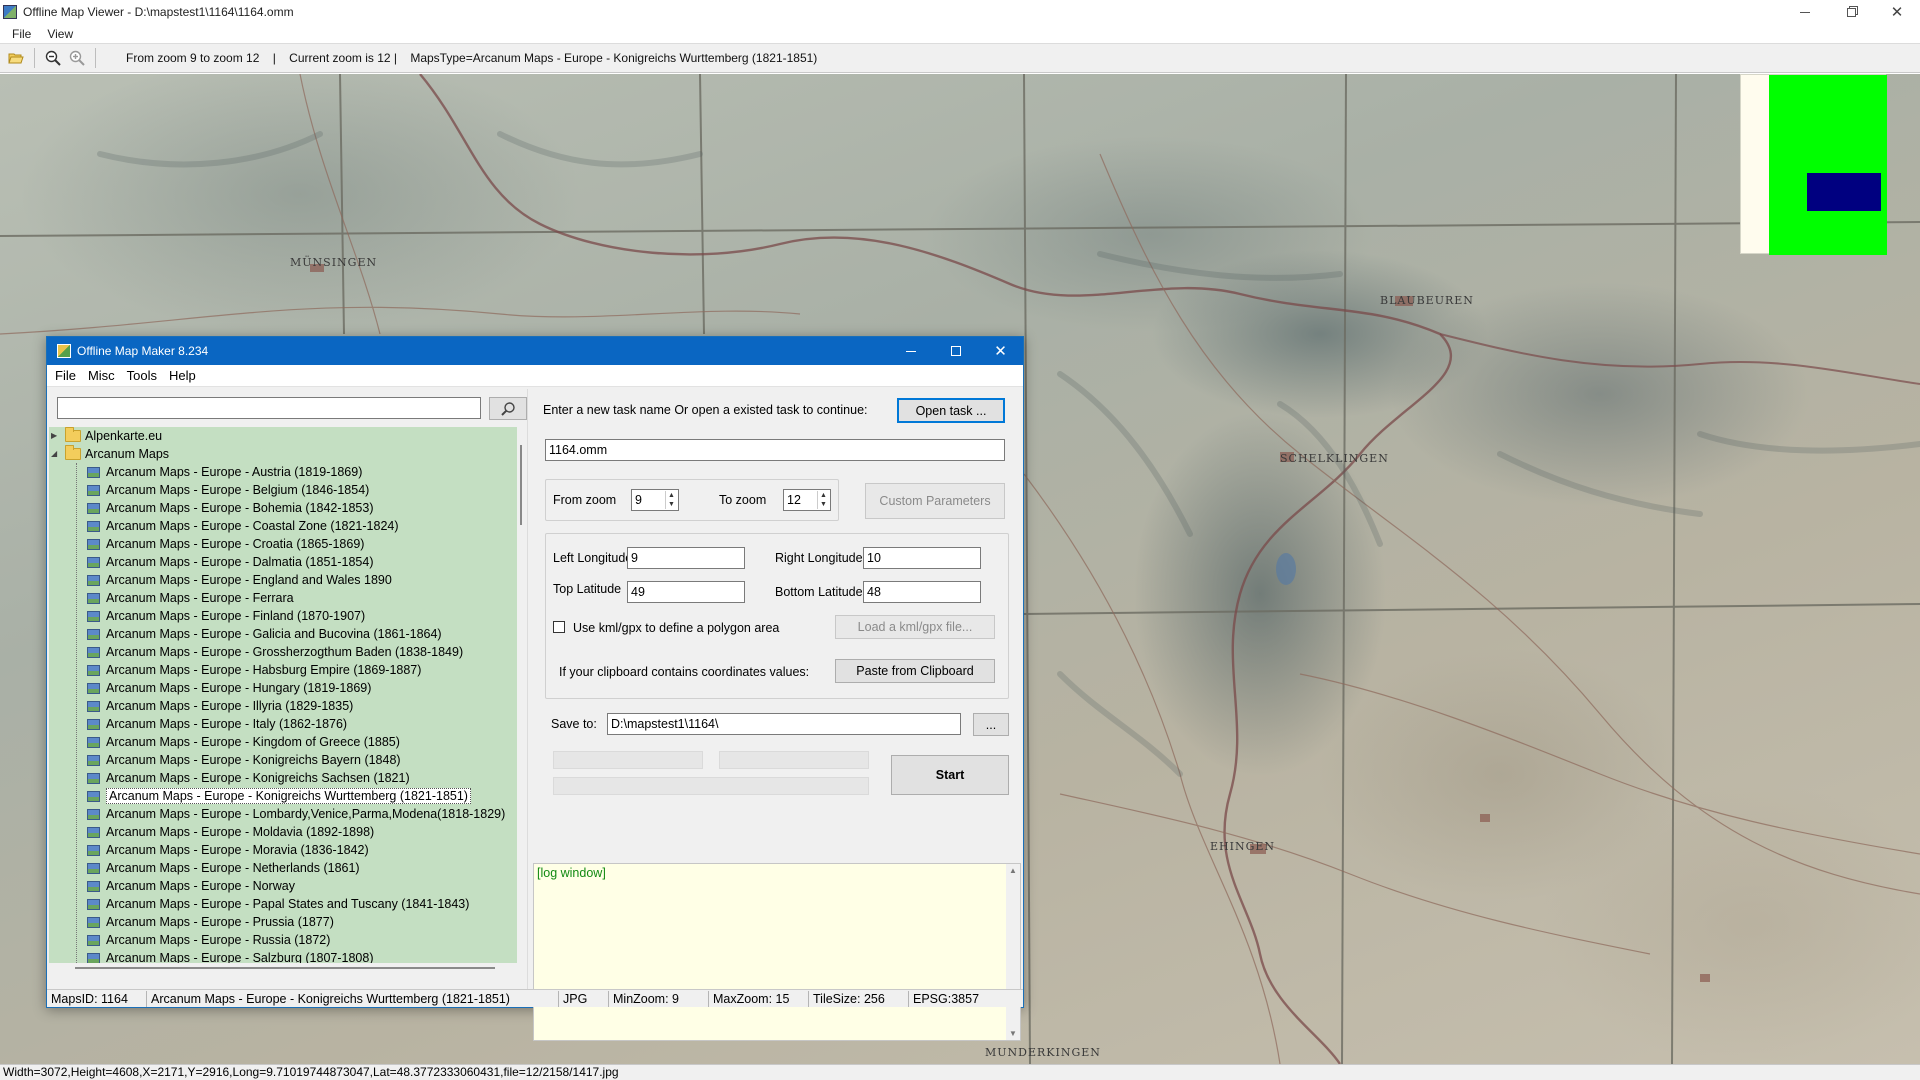 This screenshot has height=1080, width=1920. I want to click on start-button: Start, so click(950, 775).